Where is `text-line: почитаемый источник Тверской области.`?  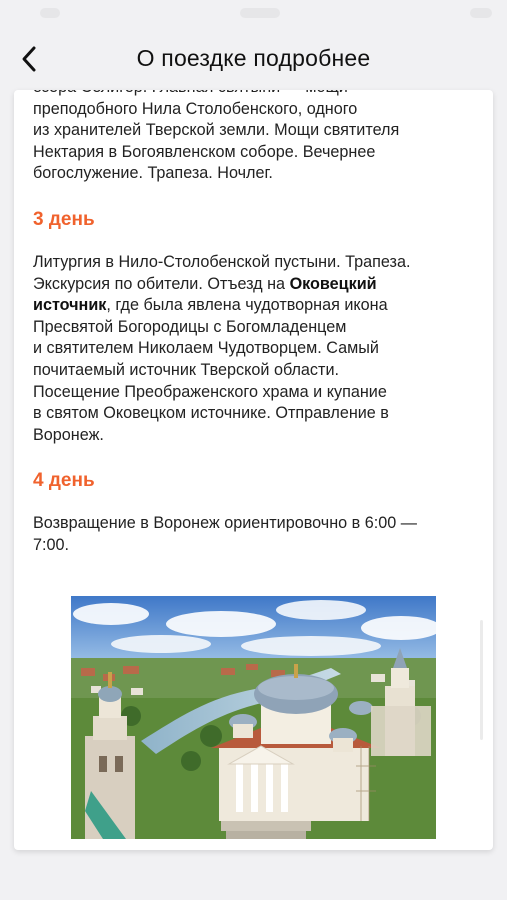
text-line: почитаемый источник Тверской области. is located at coordinates (186, 369).